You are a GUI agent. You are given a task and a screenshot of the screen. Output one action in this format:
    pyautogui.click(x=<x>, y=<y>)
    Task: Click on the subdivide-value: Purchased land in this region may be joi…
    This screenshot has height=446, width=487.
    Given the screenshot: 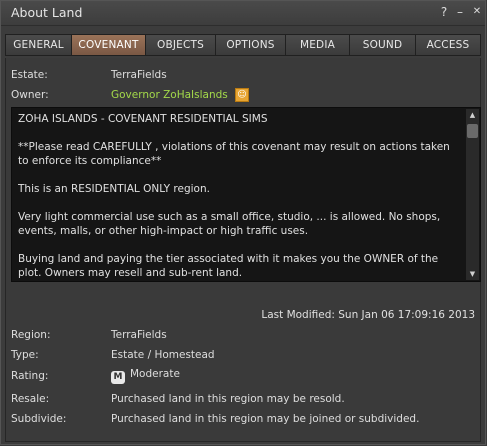 What is the action you would take?
    pyautogui.click(x=265, y=419)
    